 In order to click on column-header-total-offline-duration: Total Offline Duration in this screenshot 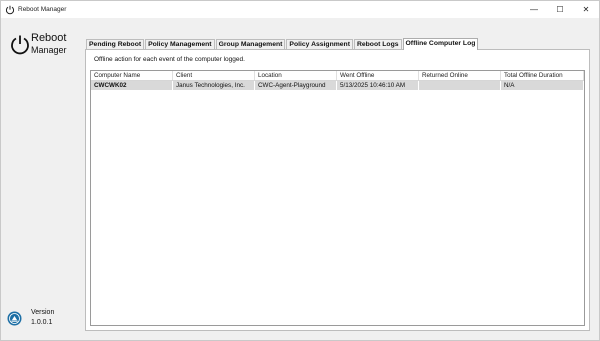, I will do `click(542, 75)`.